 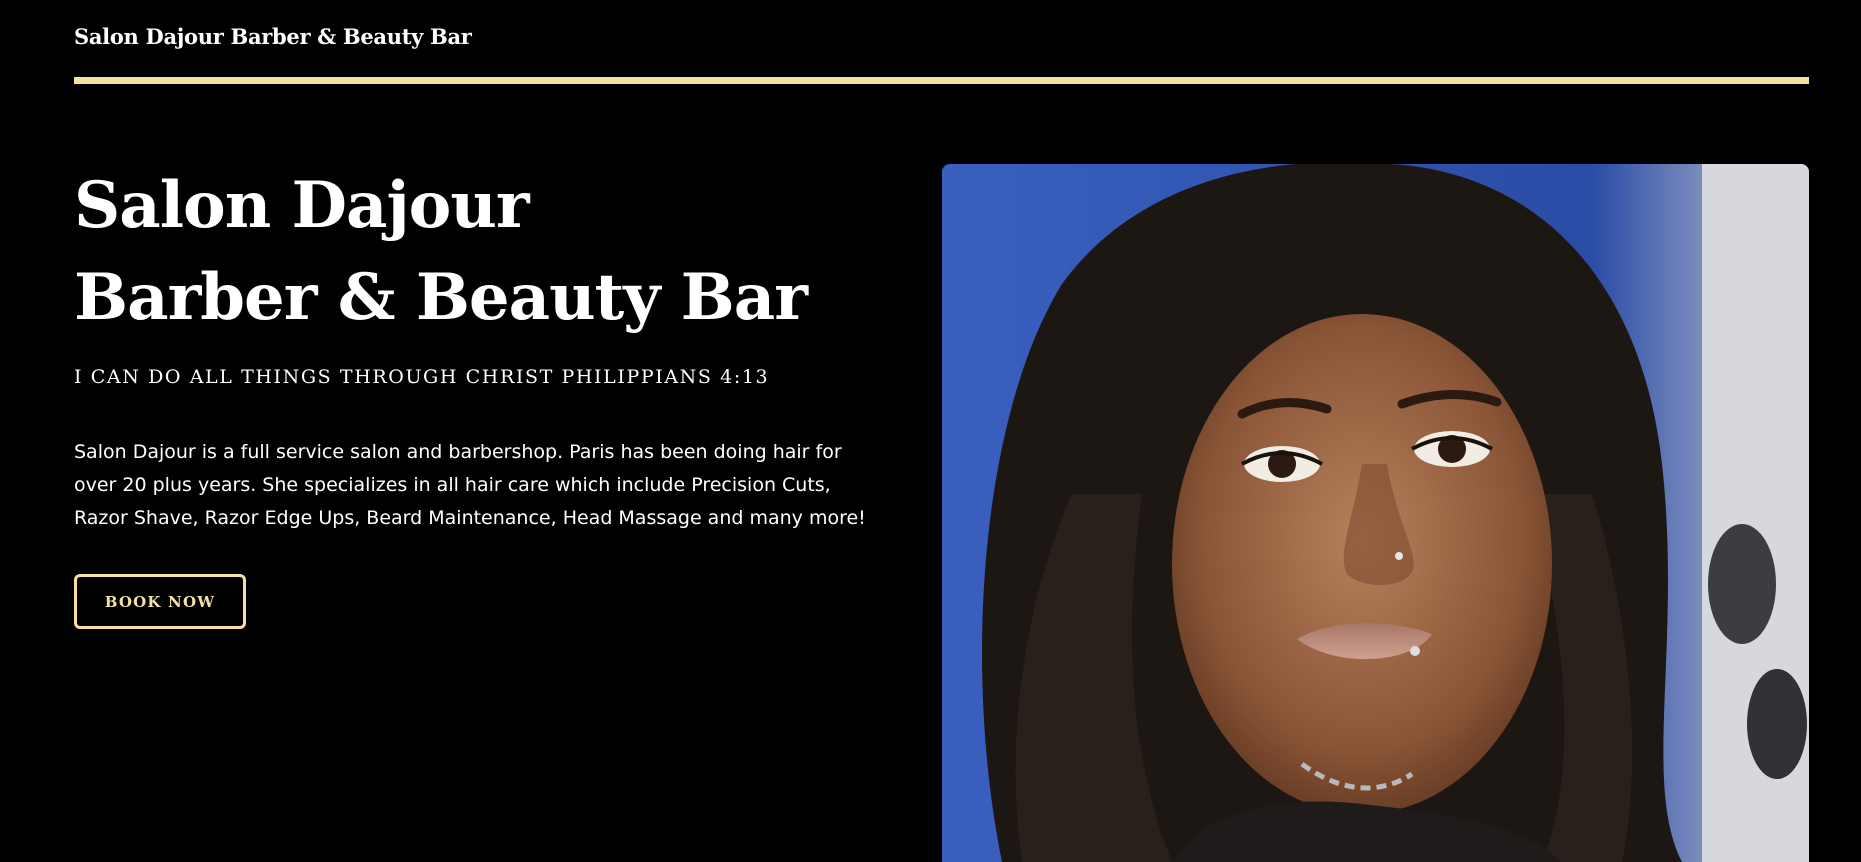 I want to click on book-now-button: BOOK NOW, so click(x=160, y=601).